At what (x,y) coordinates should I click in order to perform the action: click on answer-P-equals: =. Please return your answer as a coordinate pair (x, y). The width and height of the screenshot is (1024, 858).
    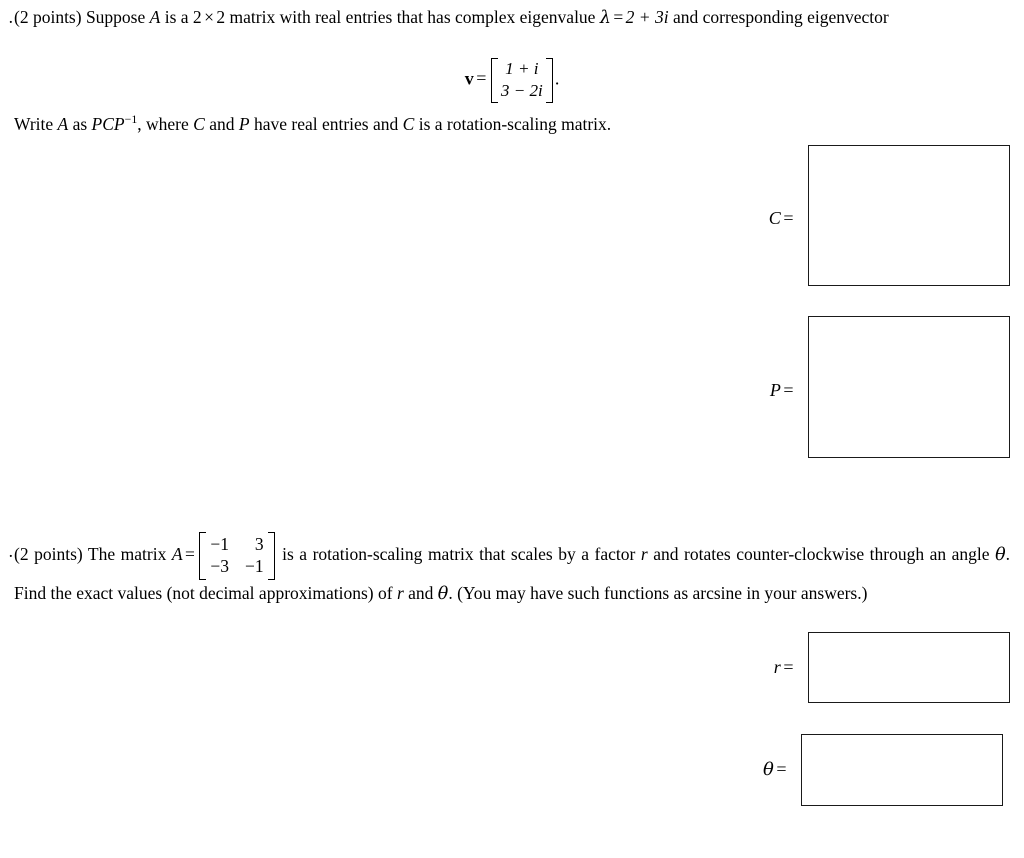
    Looking at the image, I should click on (788, 390).